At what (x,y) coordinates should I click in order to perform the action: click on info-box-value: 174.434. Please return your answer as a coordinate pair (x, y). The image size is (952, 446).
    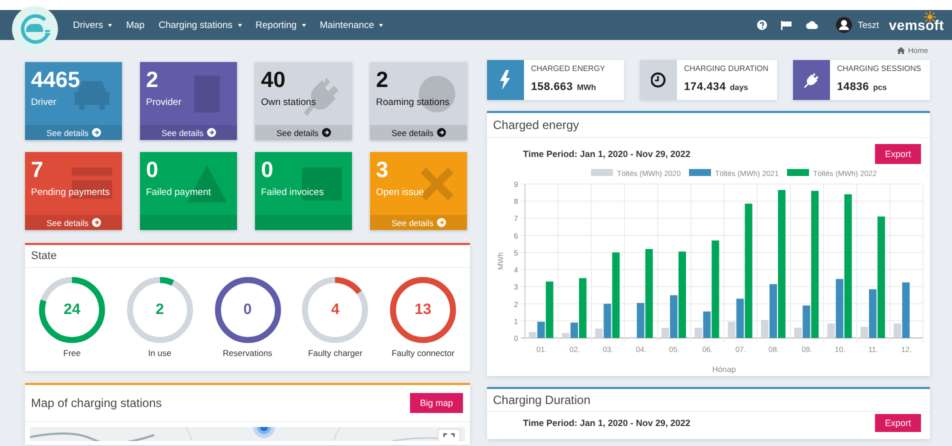
    Looking at the image, I should click on (705, 87).